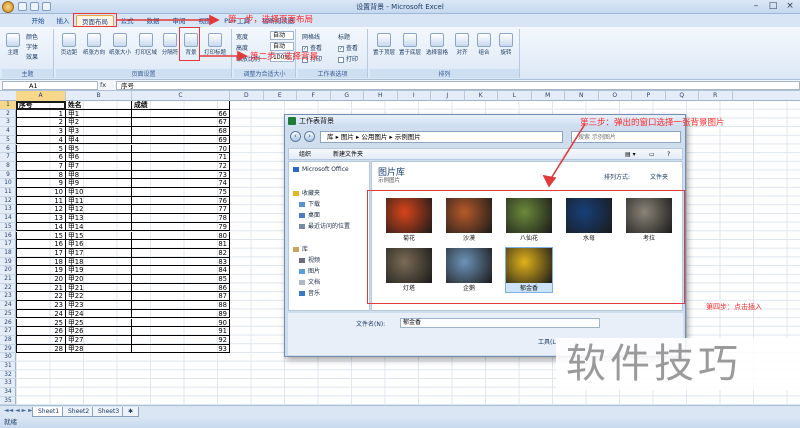 This screenshot has height=428, width=800. Describe the element at coordinates (678, 364) in the screenshot. I see `watermark: 软件技巧` at that location.